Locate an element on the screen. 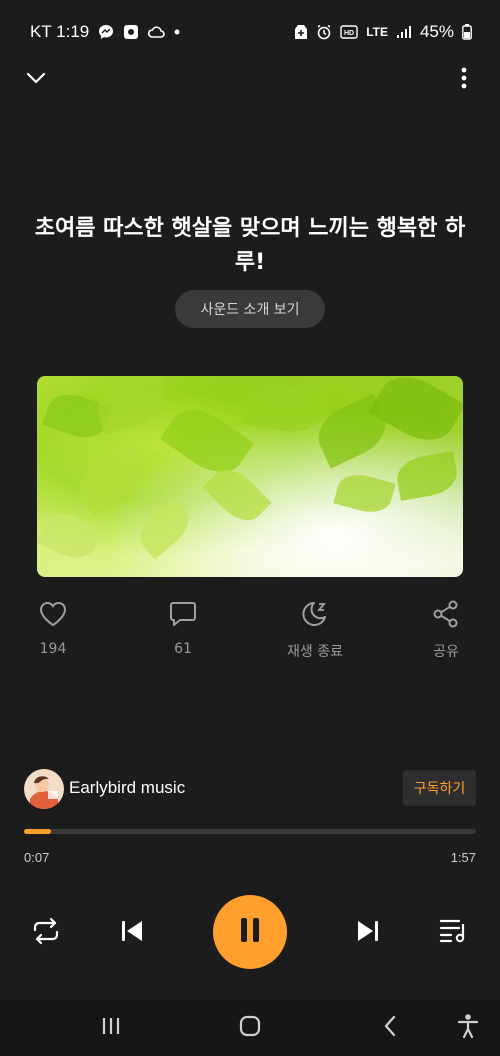 This screenshot has height=1056, width=500. moon-sleep-icon is located at coordinates (315, 616).